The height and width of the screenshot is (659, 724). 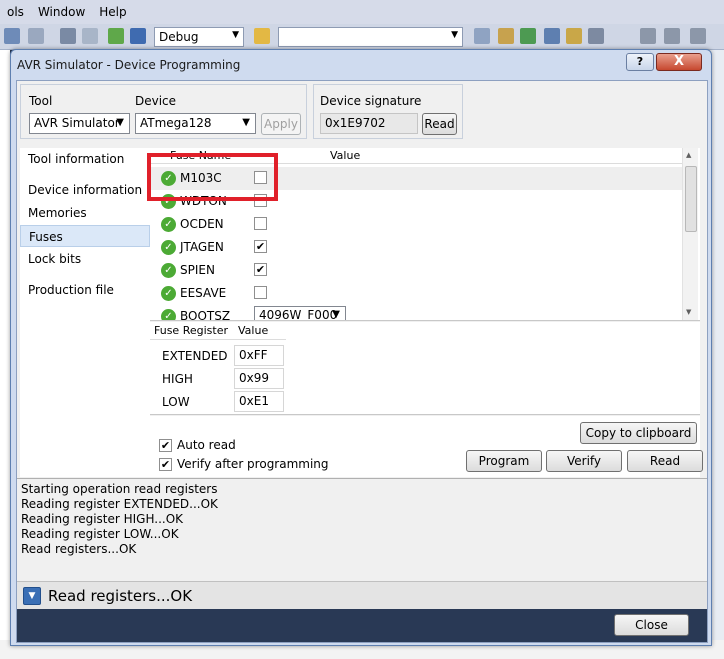 What do you see at coordinates (202, 224) in the screenshot?
I see `fuse-name: OCDEN` at bounding box center [202, 224].